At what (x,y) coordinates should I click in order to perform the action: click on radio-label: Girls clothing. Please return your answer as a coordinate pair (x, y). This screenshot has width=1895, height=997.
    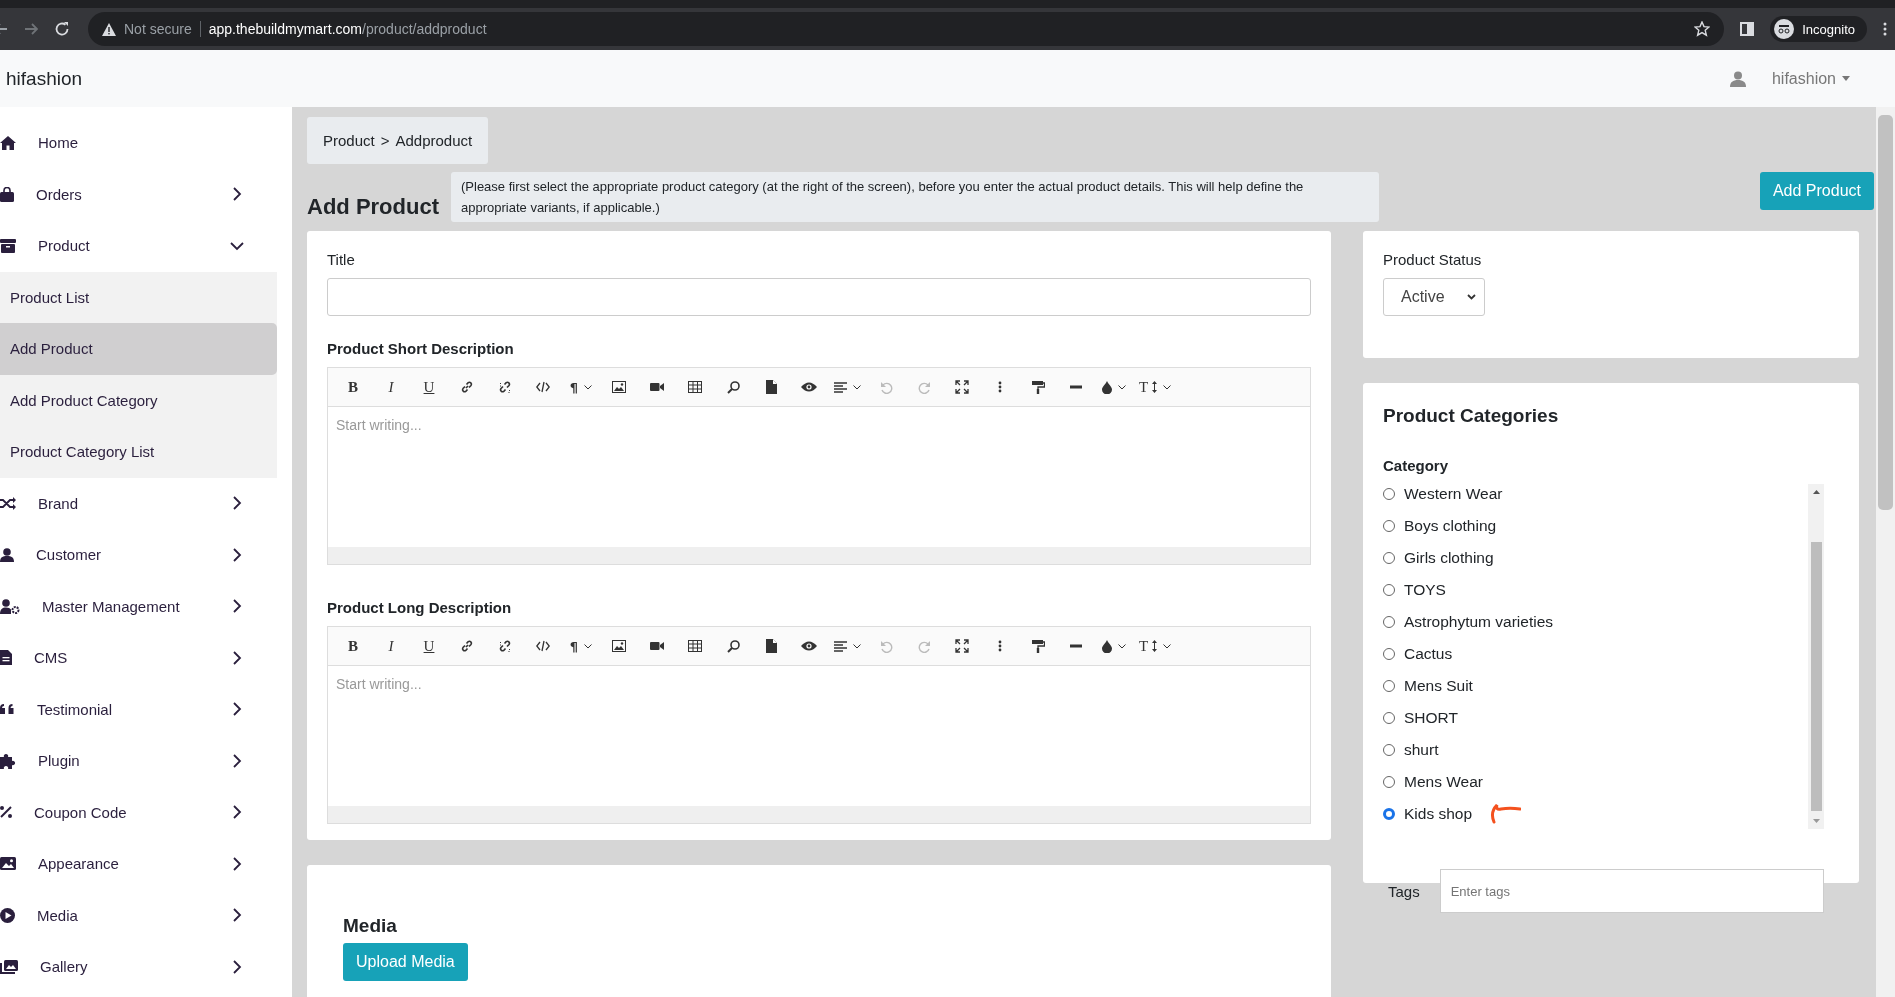
    Looking at the image, I should click on (1449, 558).